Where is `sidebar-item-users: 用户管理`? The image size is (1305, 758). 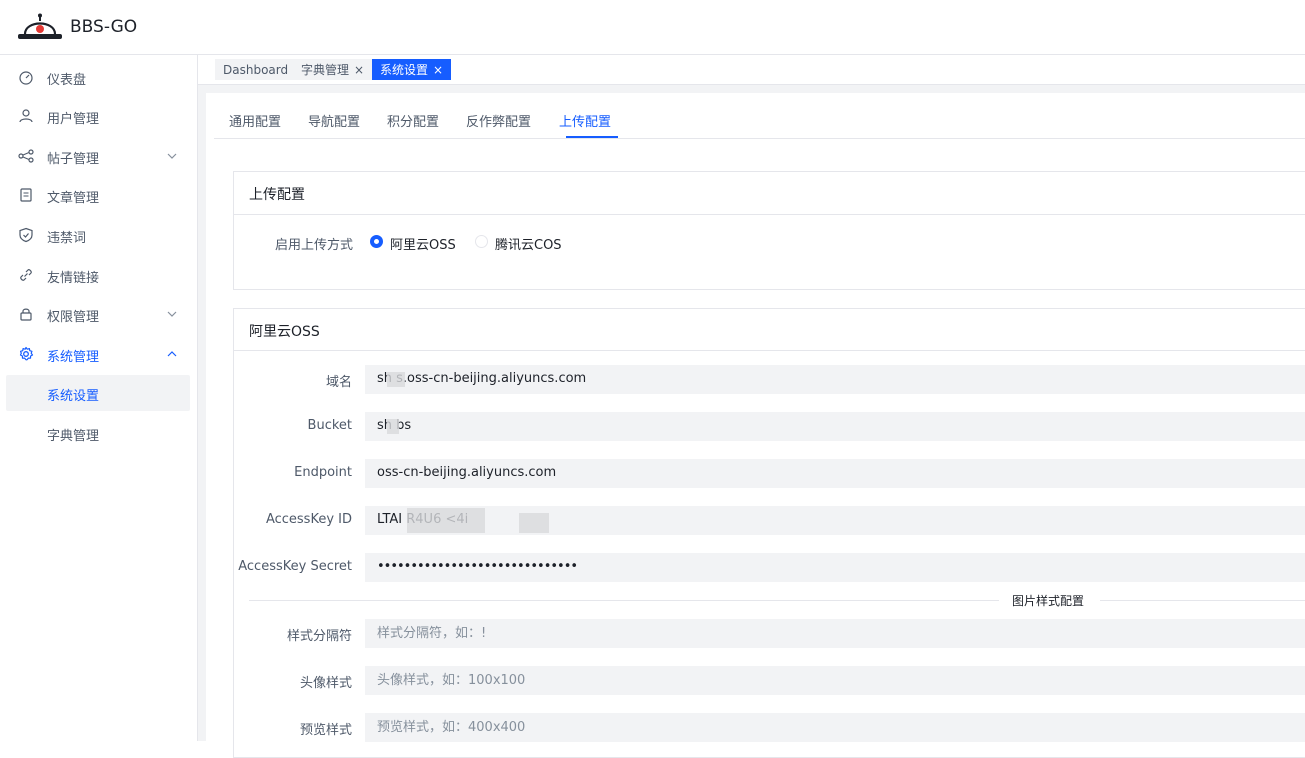 sidebar-item-users: 用户管理 is located at coordinates (98, 116).